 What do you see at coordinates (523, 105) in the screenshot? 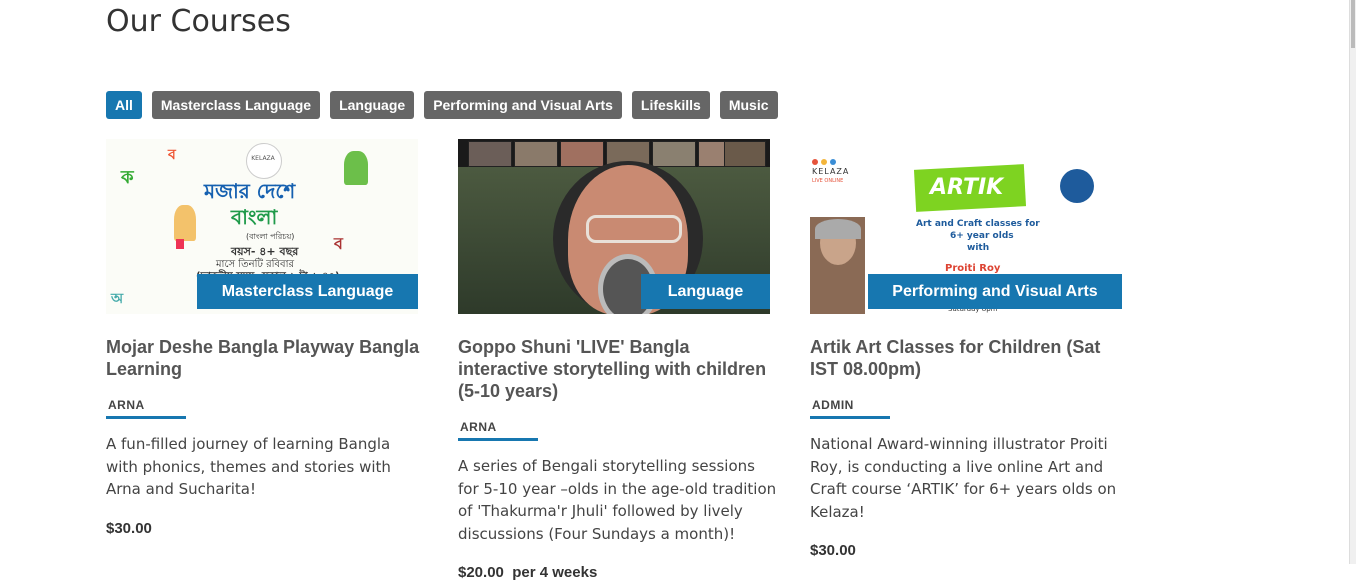
I see `filter-performing-visual-arts: Performing and Visual Arts` at bounding box center [523, 105].